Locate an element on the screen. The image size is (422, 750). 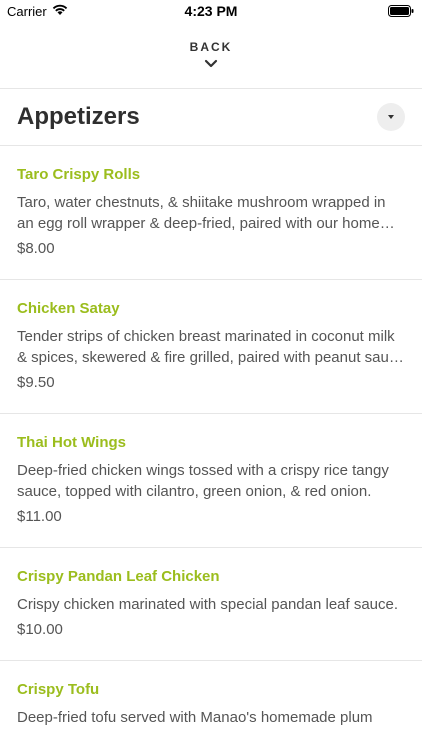
item-price: $10.00 is located at coordinates (40, 629).